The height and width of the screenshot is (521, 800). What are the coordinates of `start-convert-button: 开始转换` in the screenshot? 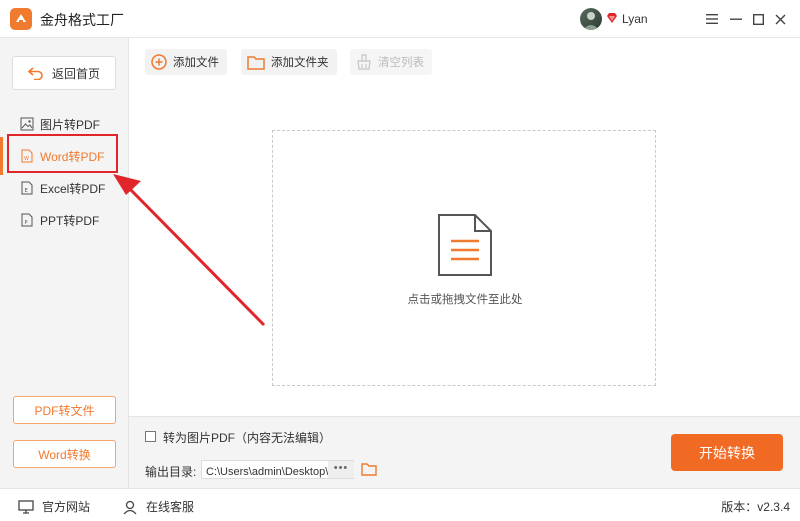 It's located at (727, 452).